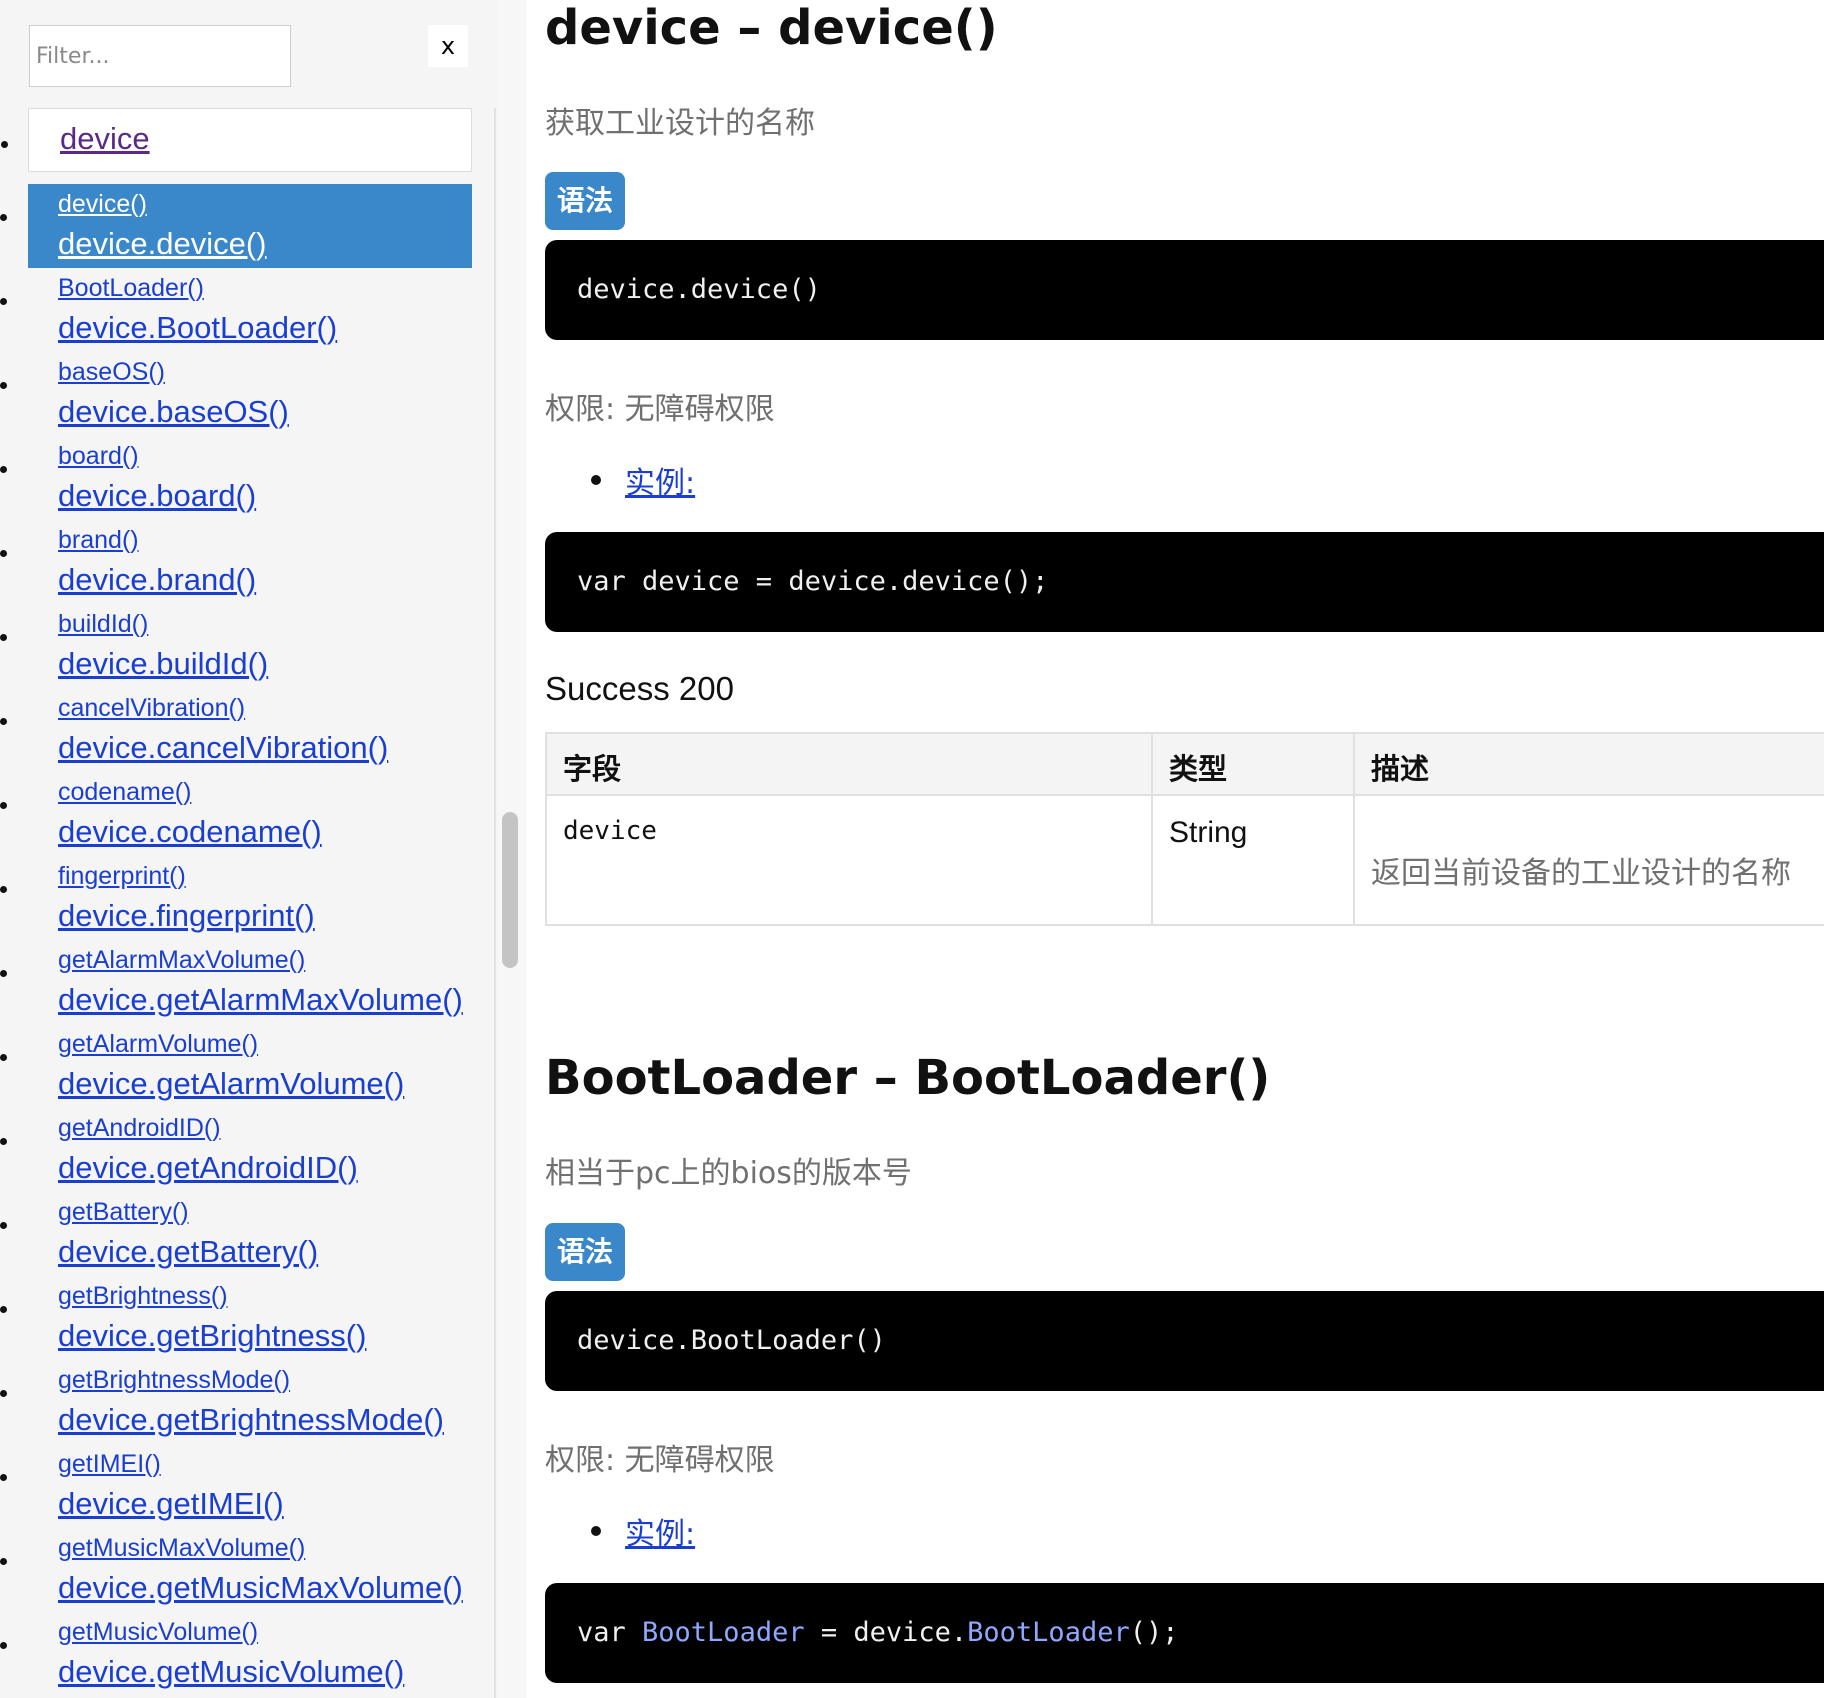 This screenshot has height=1698, width=1824. What do you see at coordinates (208, 1168) in the screenshot?
I see `sidebar-item-full: device.getAndroidID()` at bounding box center [208, 1168].